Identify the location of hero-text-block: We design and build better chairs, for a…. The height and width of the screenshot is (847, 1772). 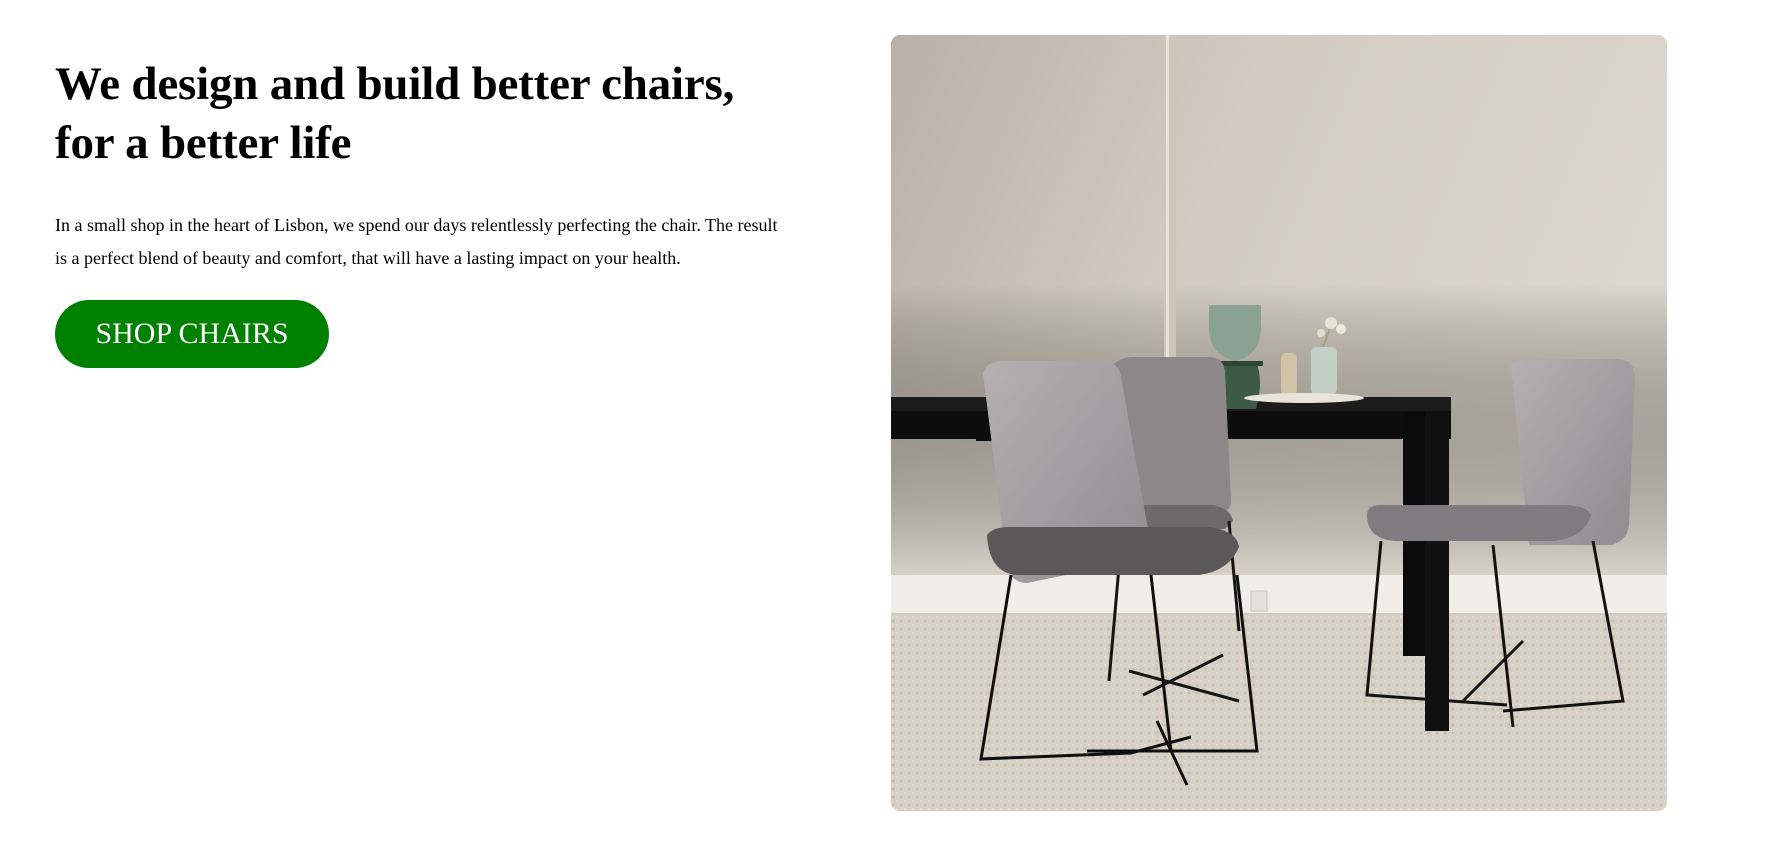
(435, 165).